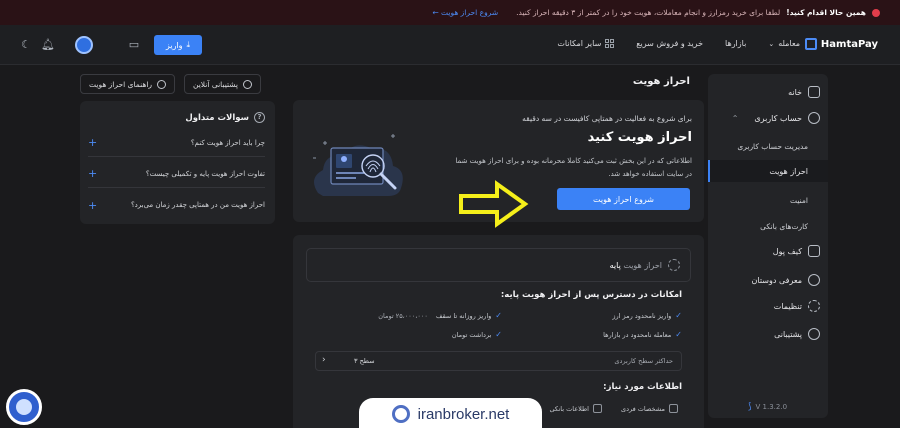  What do you see at coordinates (586, 43) in the screenshot?
I see `nav-more: سایر امکانات` at bounding box center [586, 43].